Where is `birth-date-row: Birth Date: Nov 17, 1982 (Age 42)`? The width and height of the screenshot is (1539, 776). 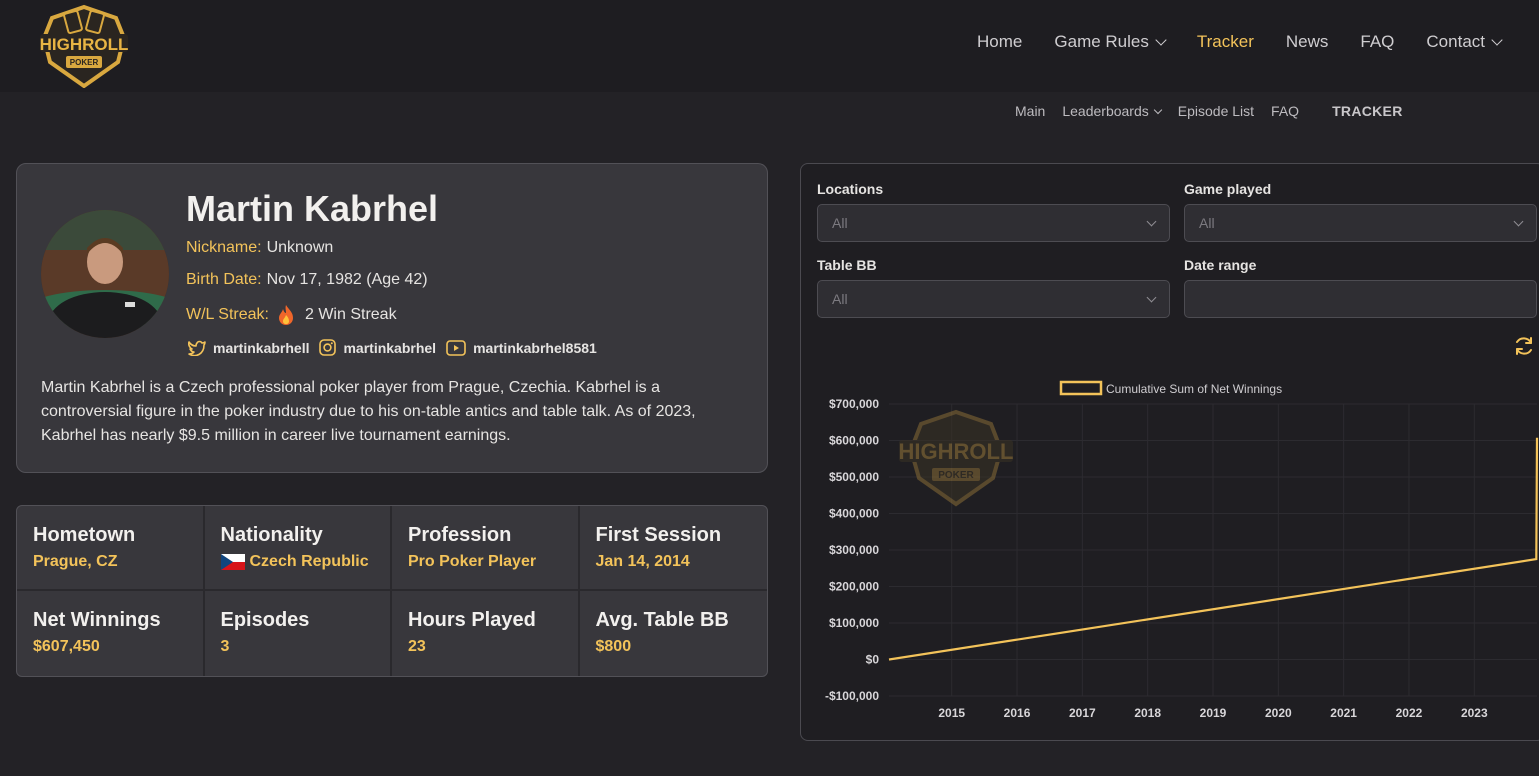
birth-date-row: Birth Date: Nov 17, 1982 (Age 42) is located at coordinates (307, 280).